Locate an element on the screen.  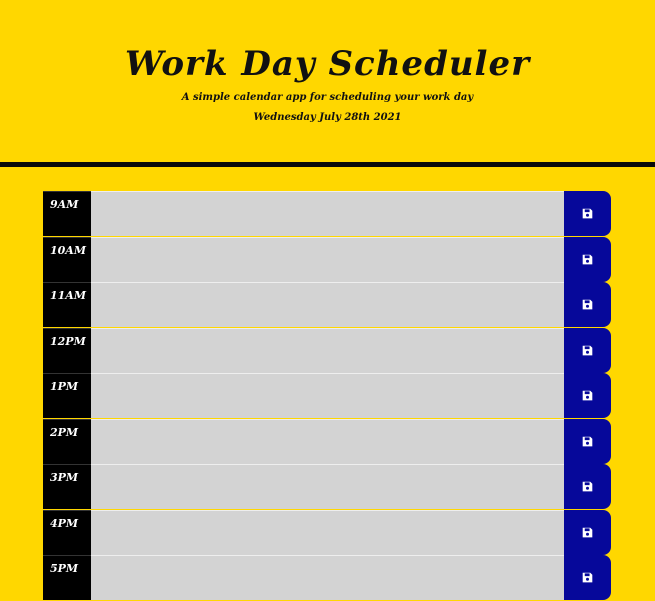
time-block-row: 4PM is located at coordinates (327, 532).